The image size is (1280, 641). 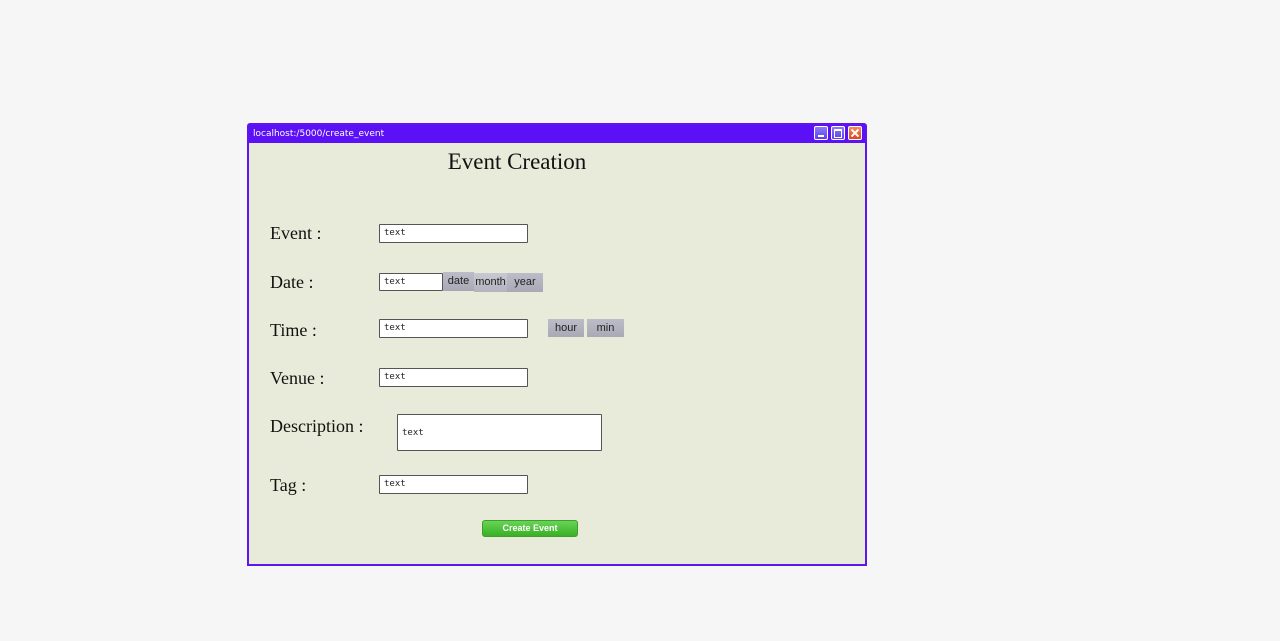 I want to click on venue-input: text, so click(x=453, y=377).